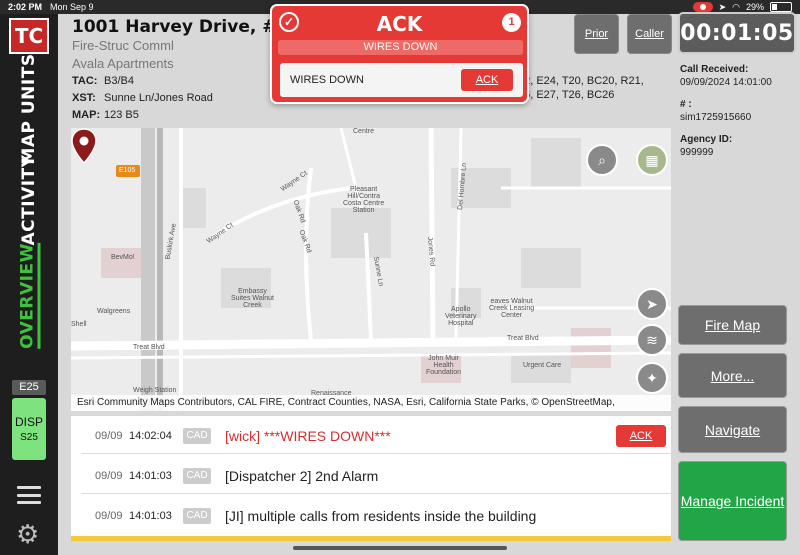  I want to click on ack-alert-popup: ✓ ACK 1 WIRES DOWN WIRES DOWN ACK, so click(399, 54).